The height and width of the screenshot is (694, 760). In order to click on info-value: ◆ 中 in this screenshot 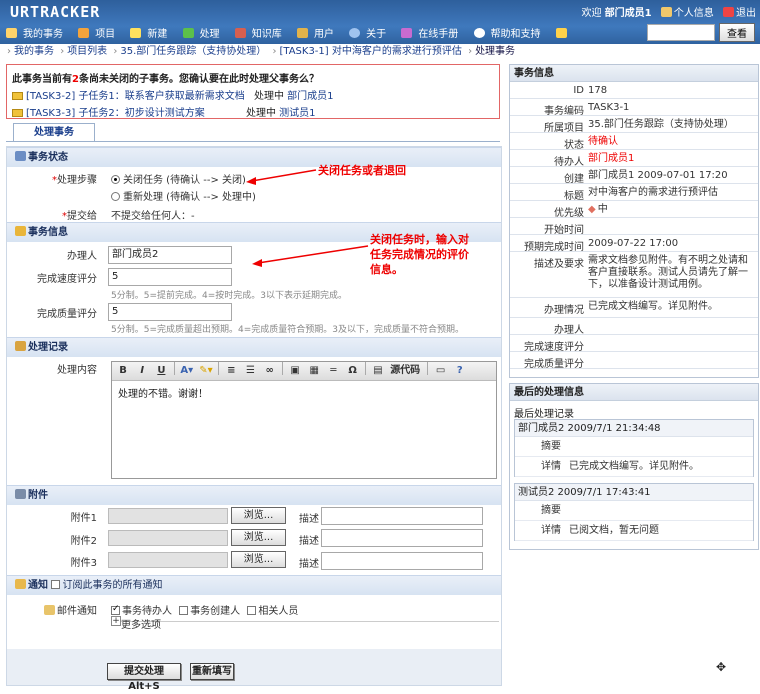, I will do `click(598, 209)`.